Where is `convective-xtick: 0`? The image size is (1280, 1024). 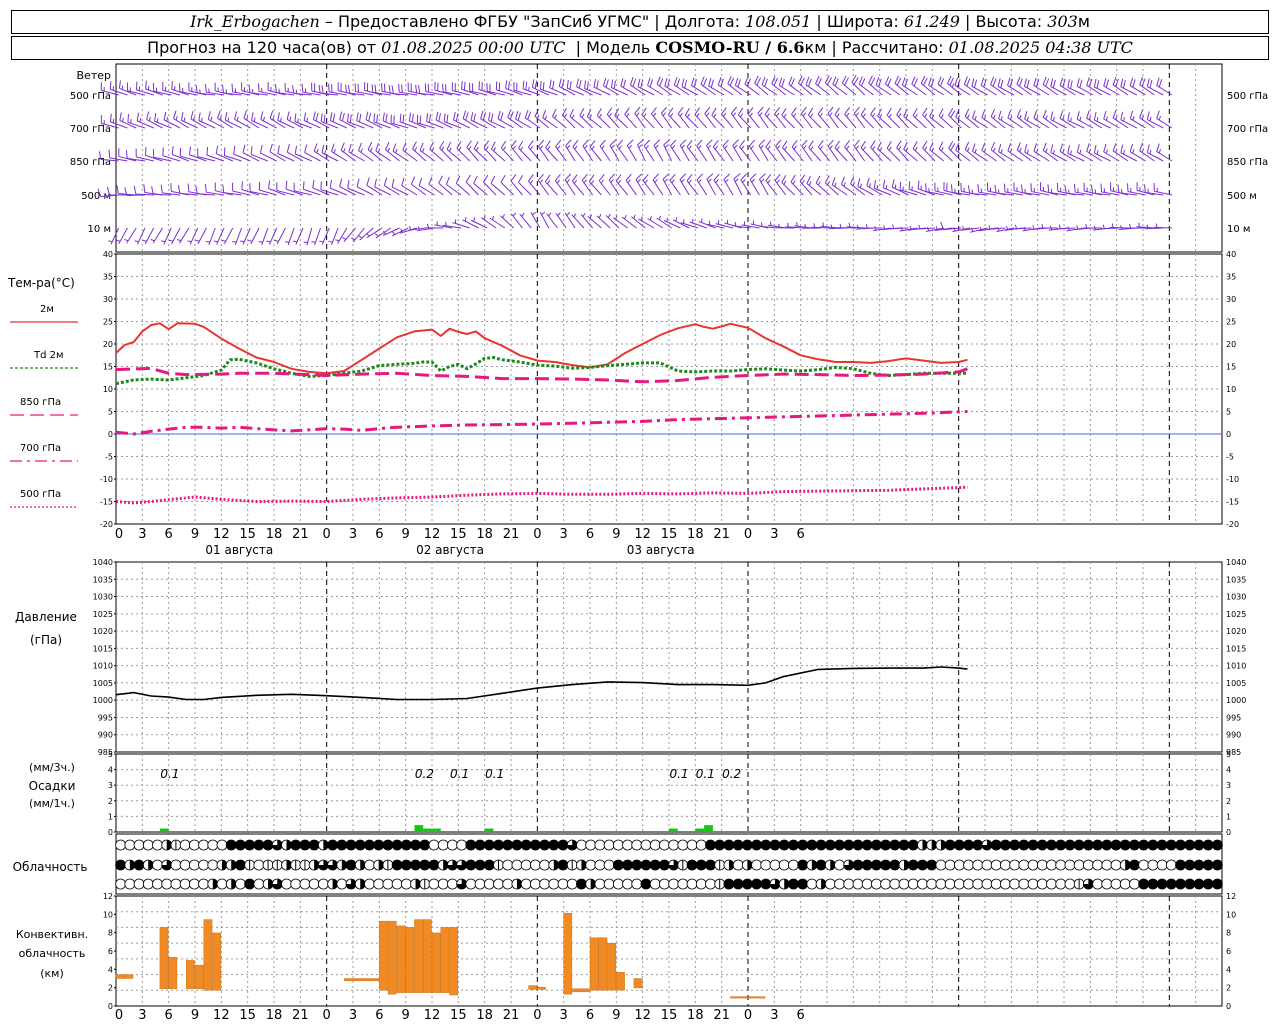
convective-xtick: 0 is located at coordinates (327, 1015).